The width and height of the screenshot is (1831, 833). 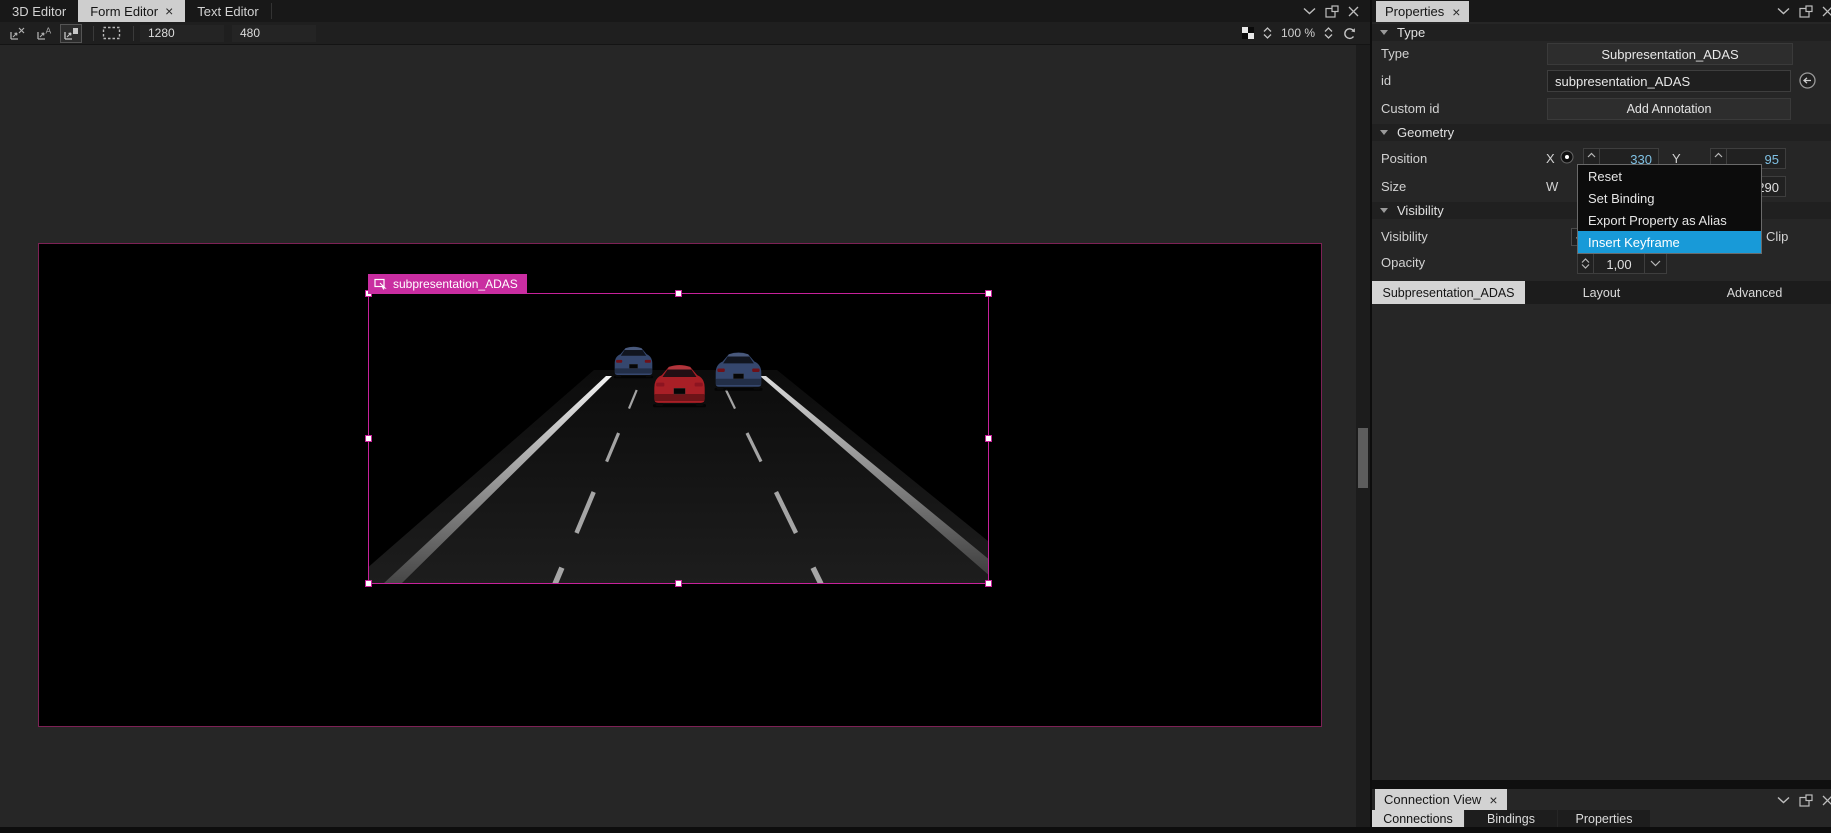 I want to click on zoom-level: 100 %, so click(x=1298, y=33).